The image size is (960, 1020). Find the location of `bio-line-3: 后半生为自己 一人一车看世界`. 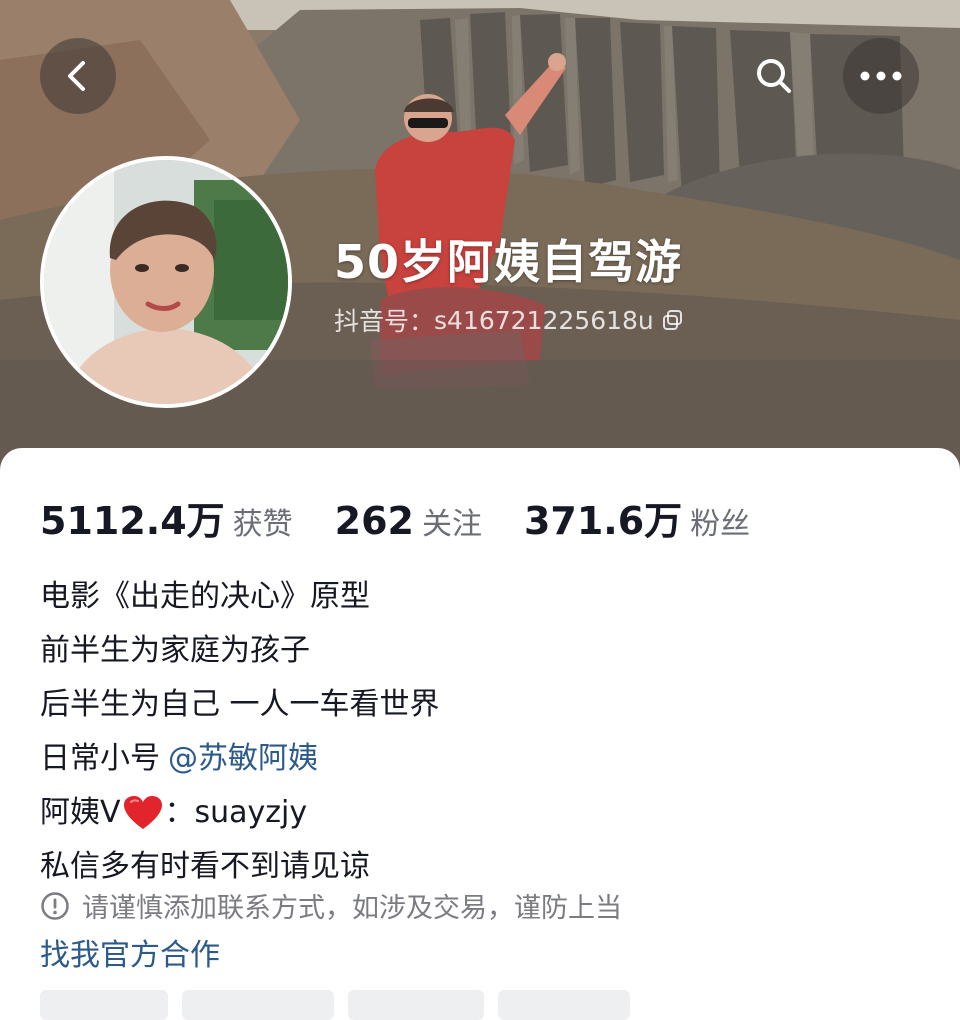

bio-line-3: 后半生为自己 一人一车看世界 is located at coordinates (240, 704).